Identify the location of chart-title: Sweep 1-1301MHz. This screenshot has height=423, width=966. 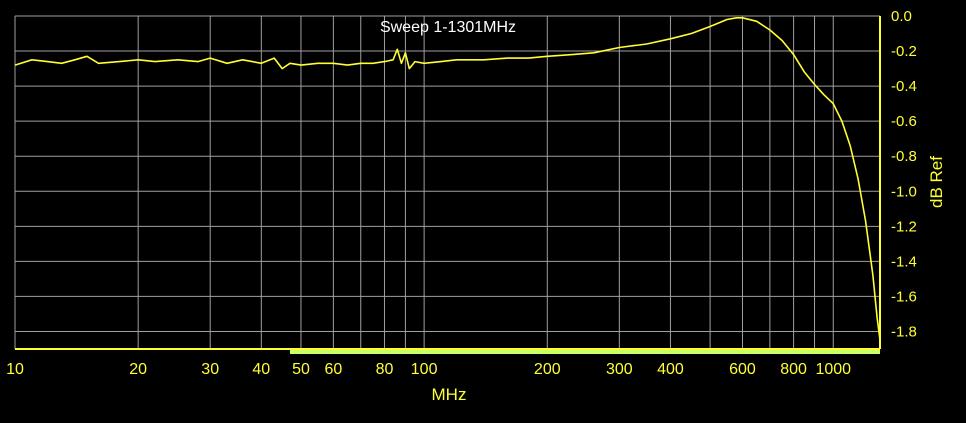
(448, 27).